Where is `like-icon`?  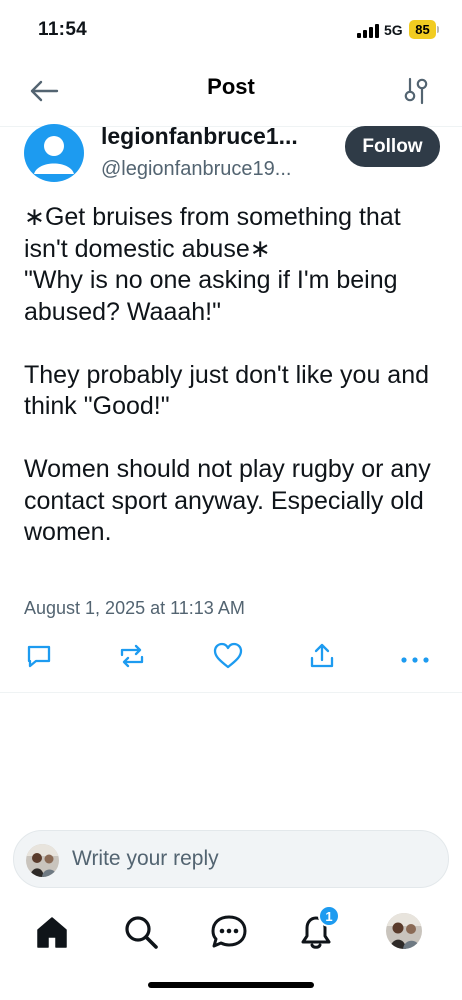
like-icon is located at coordinates (228, 655).